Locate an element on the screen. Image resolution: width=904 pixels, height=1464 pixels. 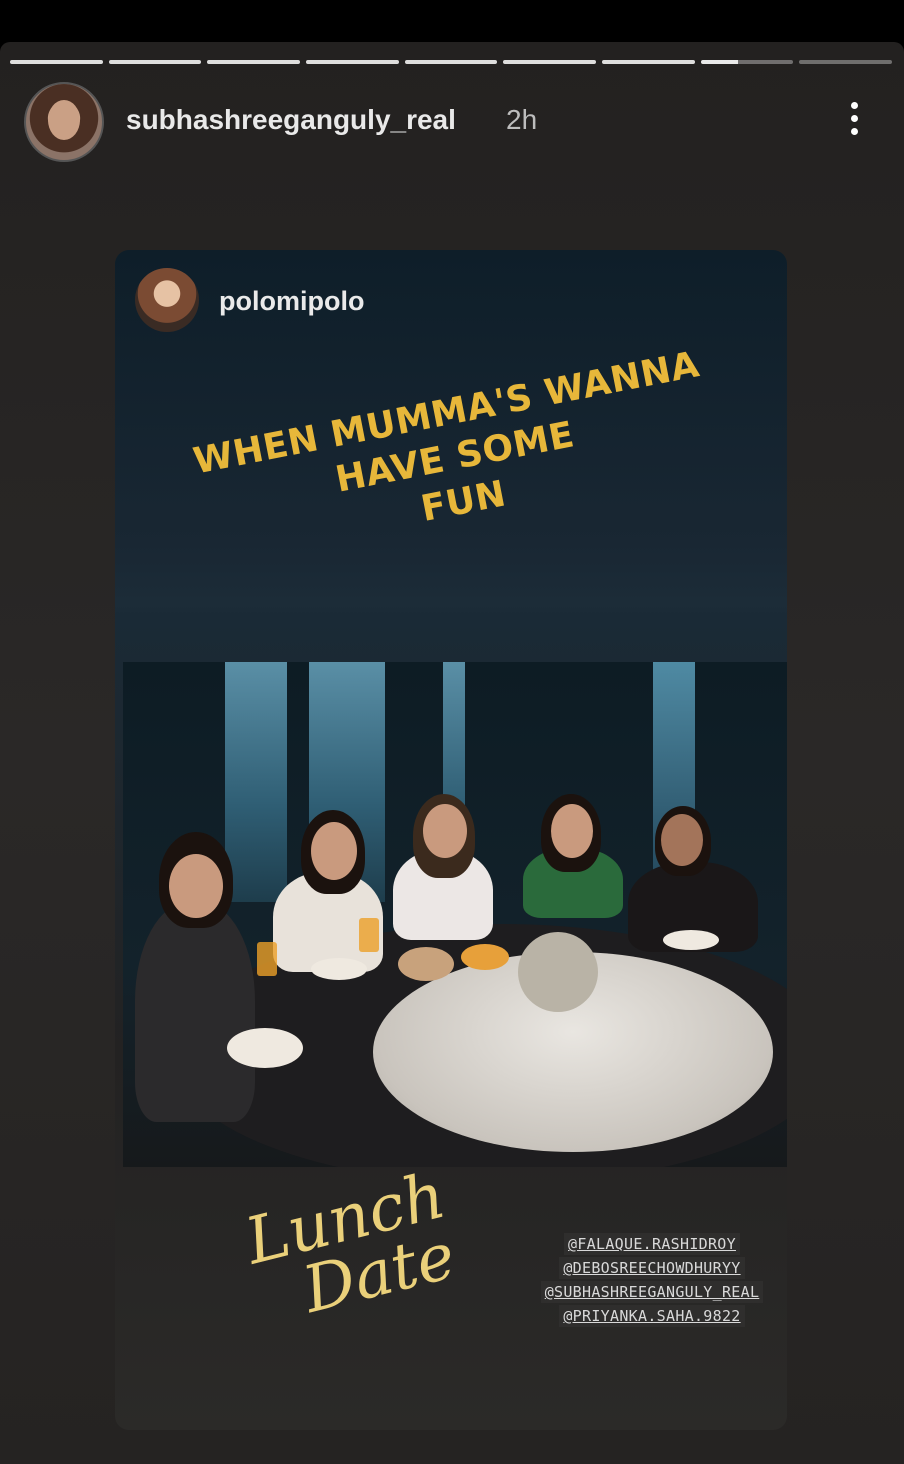
story-progress-bar is located at coordinates (451, 62).